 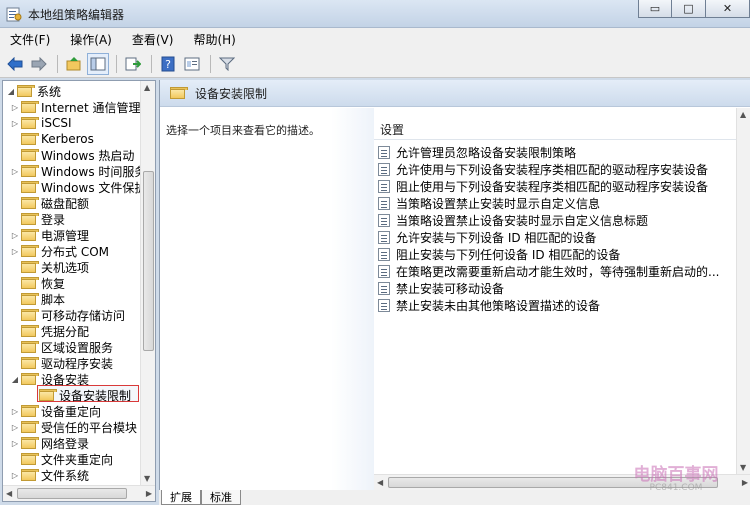 What do you see at coordinates (15, 64) in the screenshot?
I see `back-button` at bounding box center [15, 64].